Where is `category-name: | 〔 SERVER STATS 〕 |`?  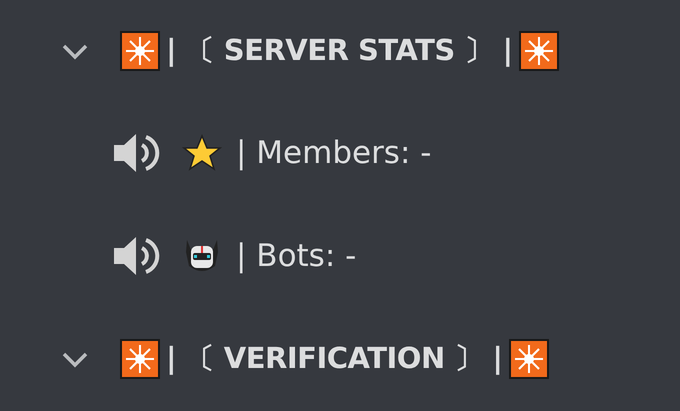 category-name: | 〔 SERVER STATS 〕 | is located at coordinates (339, 51).